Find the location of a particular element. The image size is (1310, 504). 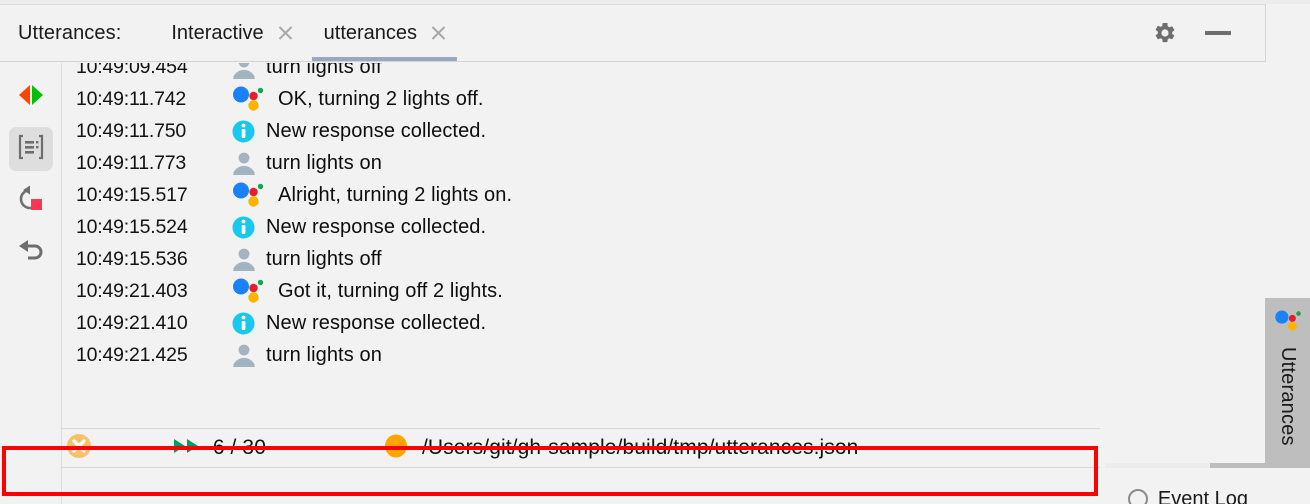

event-log-button: Event Log is located at coordinates (1187, 495).